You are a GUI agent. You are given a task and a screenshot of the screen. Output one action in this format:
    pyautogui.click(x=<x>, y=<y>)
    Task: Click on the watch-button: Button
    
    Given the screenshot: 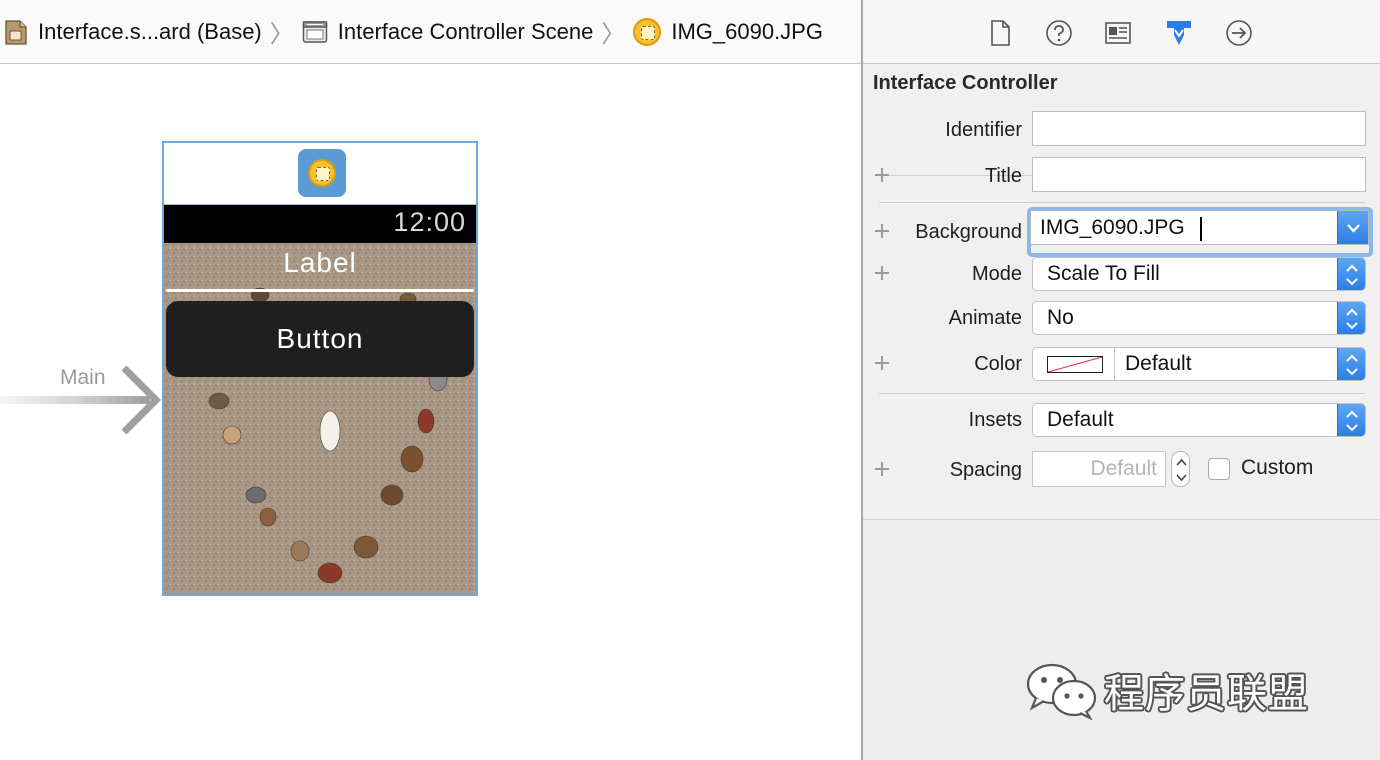 What is the action you would take?
    pyautogui.click(x=320, y=339)
    